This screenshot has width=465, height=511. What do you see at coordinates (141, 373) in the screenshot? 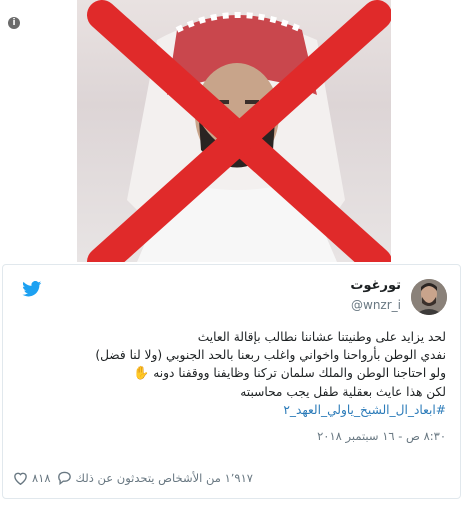
I see `raised-hand-emoji: ✋` at bounding box center [141, 373].